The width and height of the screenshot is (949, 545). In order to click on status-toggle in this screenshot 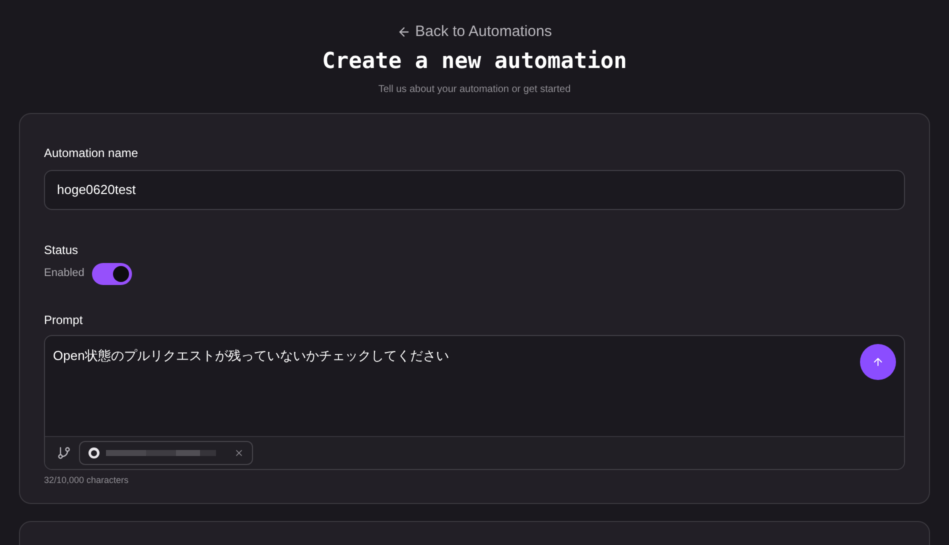, I will do `click(112, 273)`.